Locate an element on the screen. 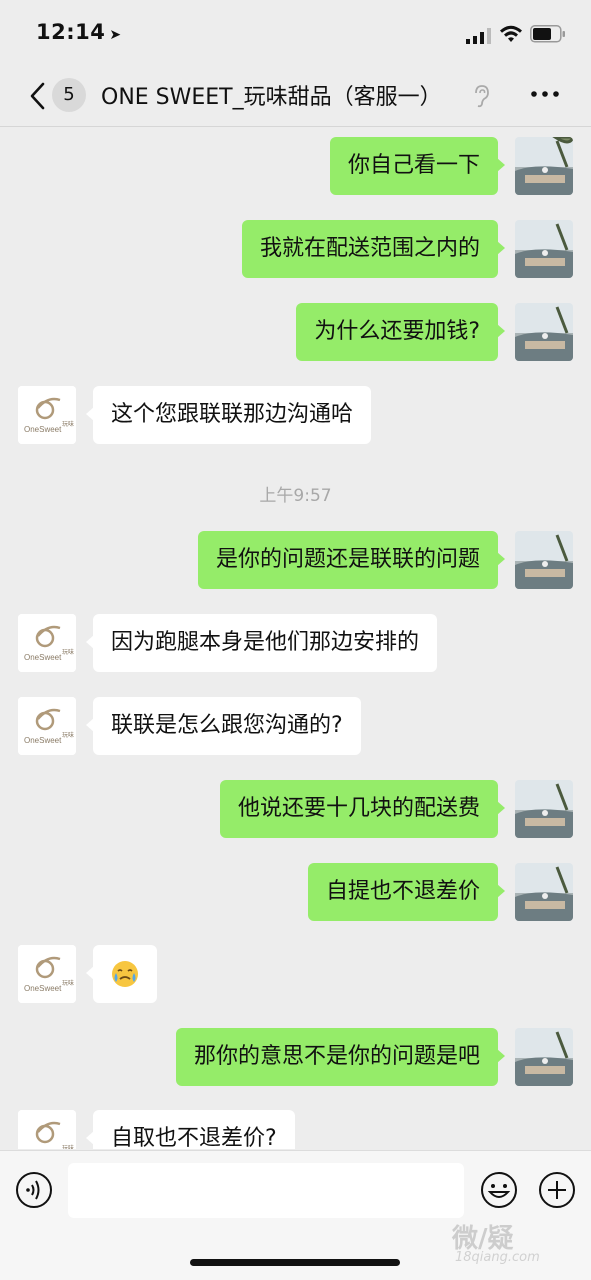  emoji-icon is located at coordinates (499, 1190).